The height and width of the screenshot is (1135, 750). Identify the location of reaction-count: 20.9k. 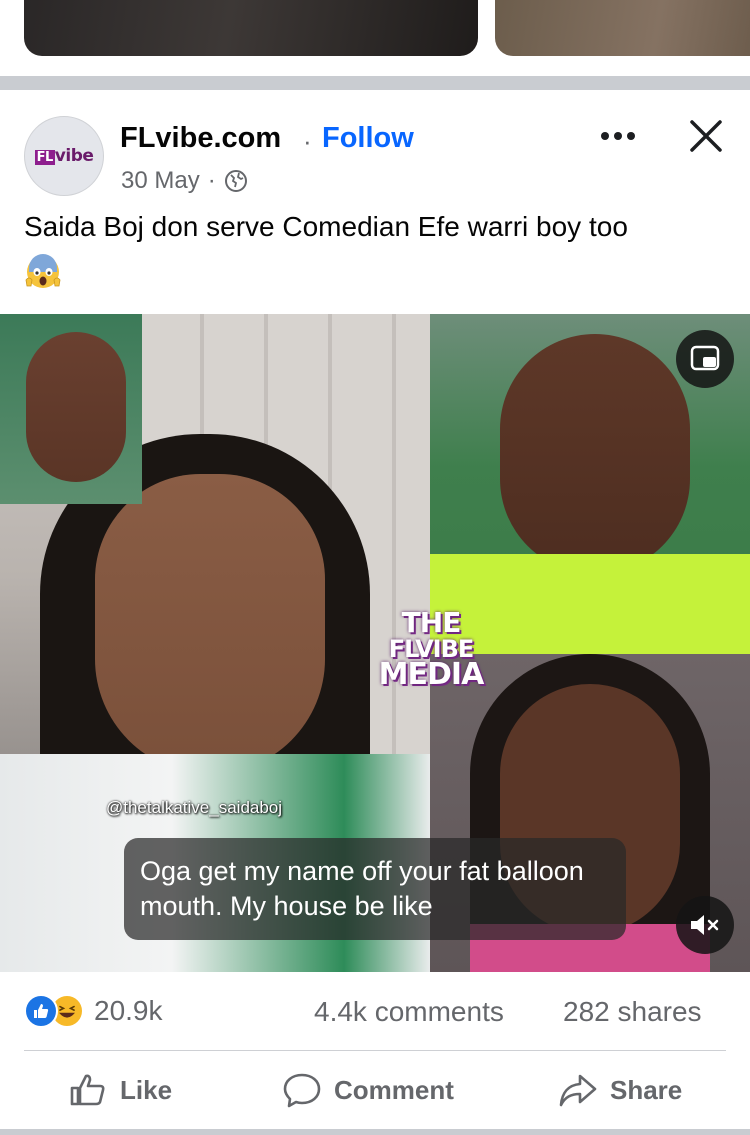
(128, 1010).